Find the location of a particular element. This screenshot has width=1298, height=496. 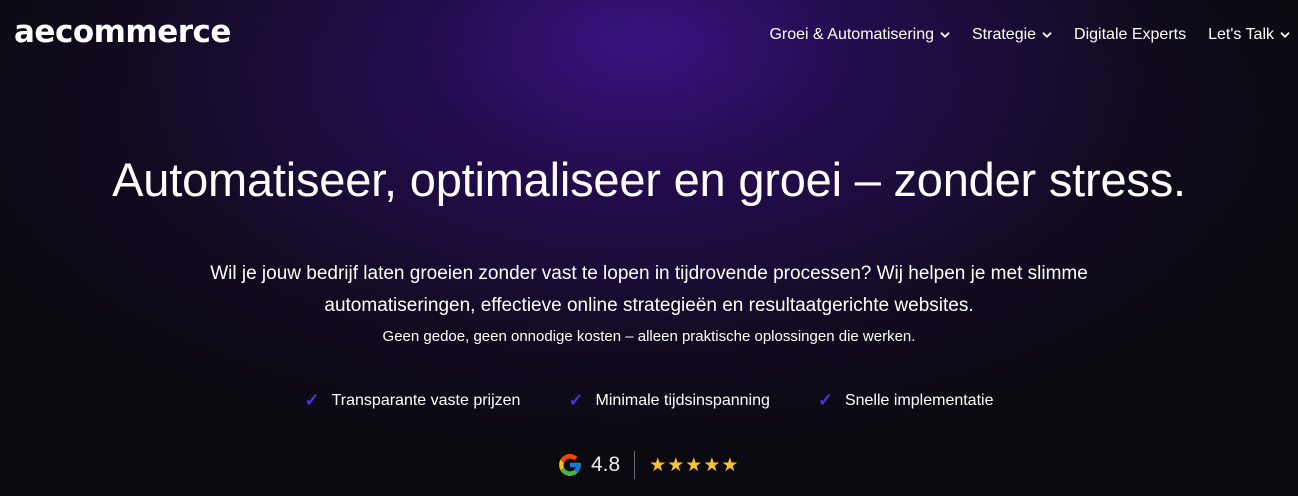

feature-label: Snelle implementatie is located at coordinates (919, 400).